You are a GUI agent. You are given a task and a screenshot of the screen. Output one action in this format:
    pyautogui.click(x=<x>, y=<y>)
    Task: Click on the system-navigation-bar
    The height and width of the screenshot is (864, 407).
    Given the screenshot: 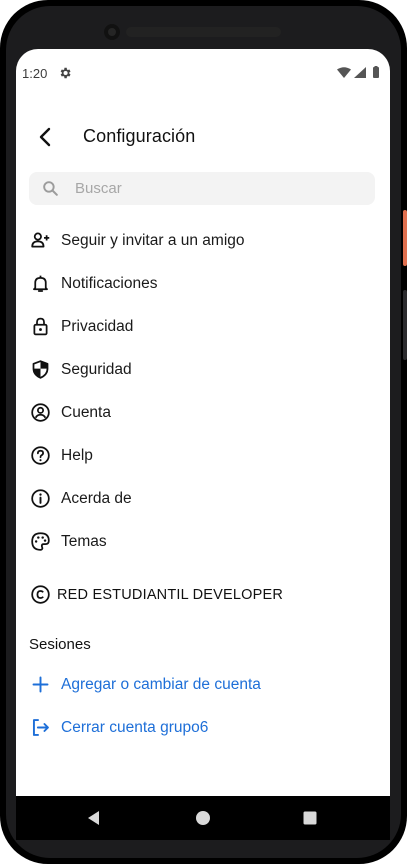 What is the action you would take?
    pyautogui.click(x=203, y=818)
    